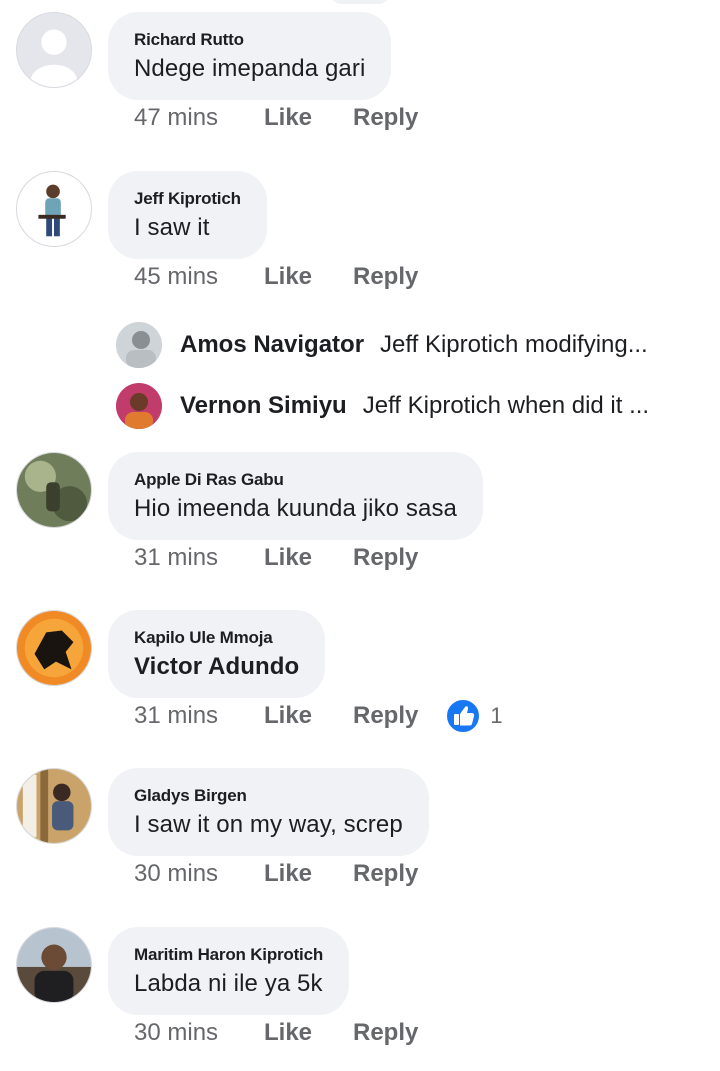 The height and width of the screenshot is (1071, 720). Describe the element at coordinates (187, 199) in the screenshot. I see `comment-author: Jeff Kiprotich` at that location.